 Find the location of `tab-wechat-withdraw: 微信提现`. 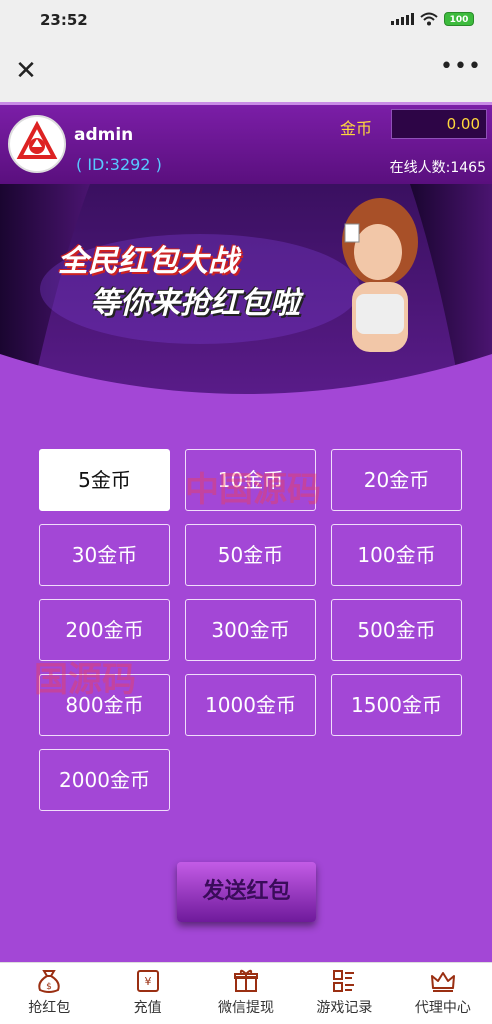

tab-wechat-withdraw: 微信提现 is located at coordinates (246, 993).